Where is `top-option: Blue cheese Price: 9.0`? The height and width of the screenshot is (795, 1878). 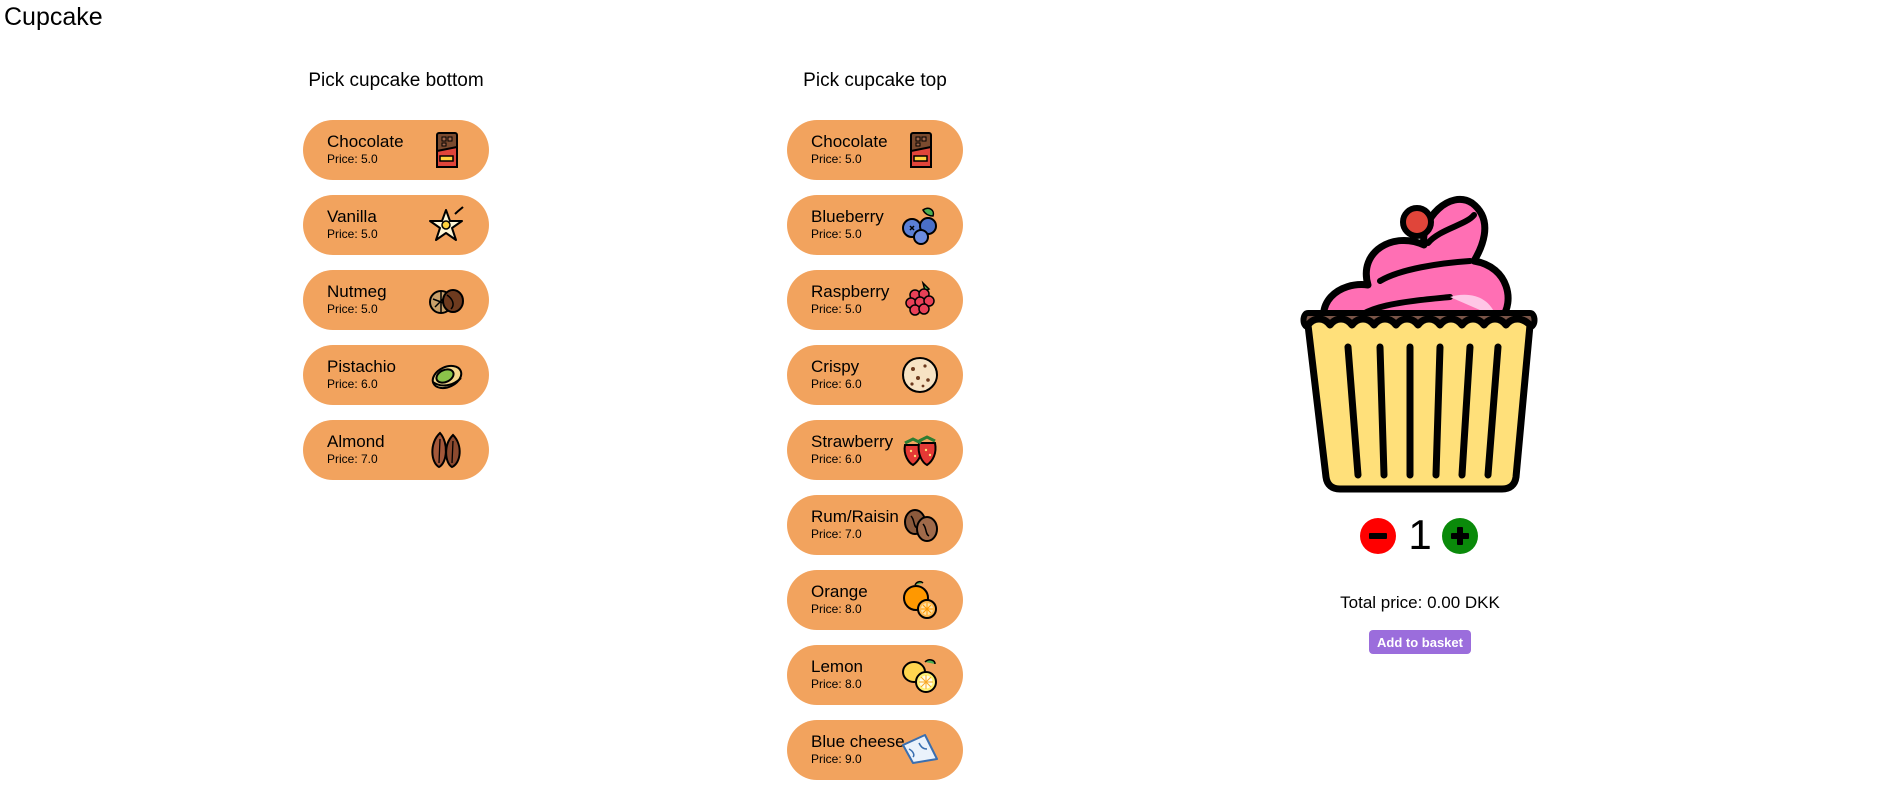
top-option: Blue cheese Price: 9.0 is located at coordinates (875, 750).